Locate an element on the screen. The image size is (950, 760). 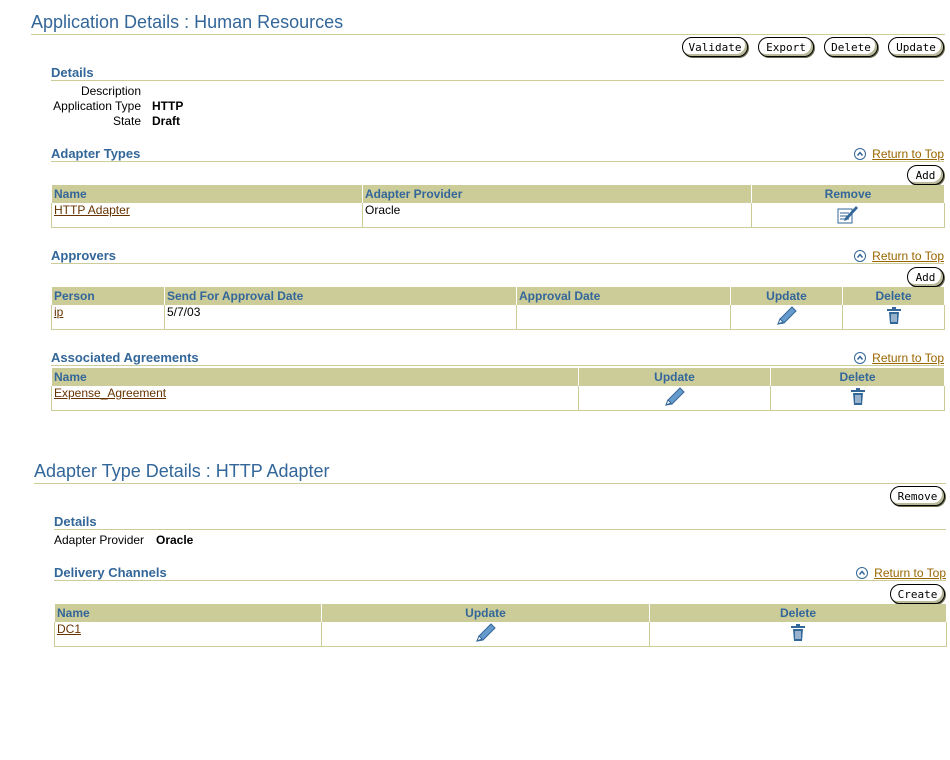
adapter-provider-value: Oracle is located at coordinates (175, 540).